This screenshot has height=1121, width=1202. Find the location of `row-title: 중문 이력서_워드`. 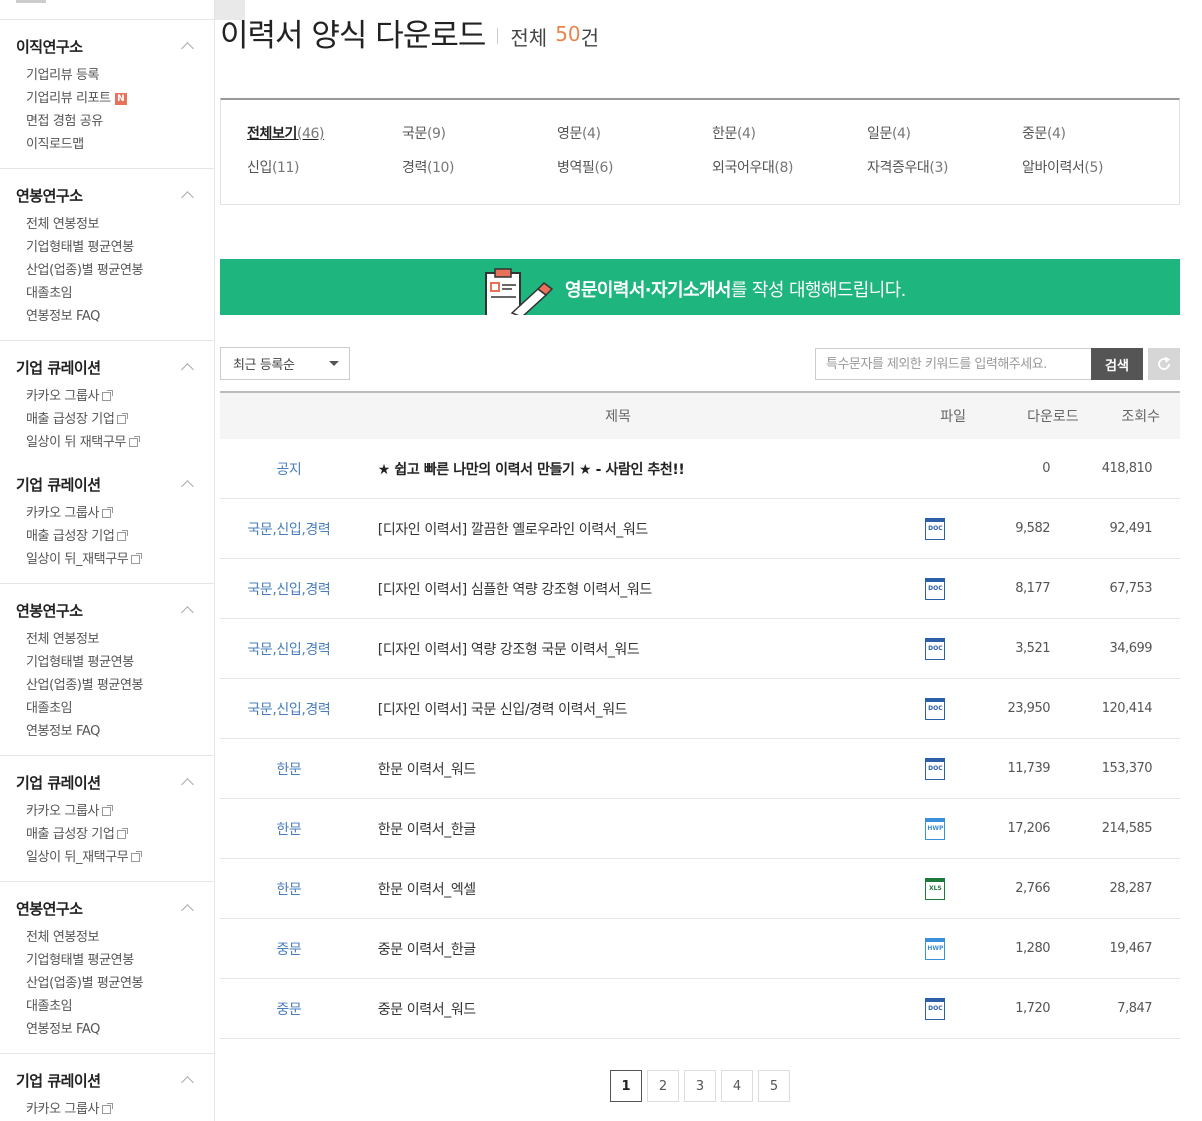

row-title: 중문 이력서_워드 is located at coordinates (599, 1009).